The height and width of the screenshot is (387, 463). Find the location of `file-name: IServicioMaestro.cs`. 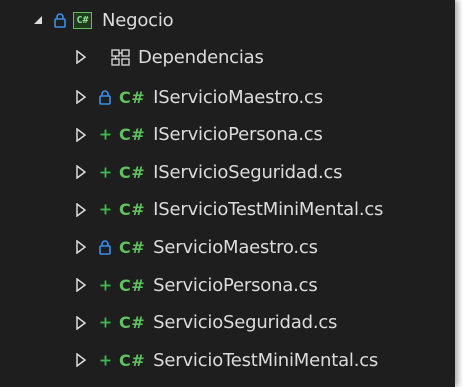

file-name: IServicioMaestro.cs is located at coordinates (238, 97).